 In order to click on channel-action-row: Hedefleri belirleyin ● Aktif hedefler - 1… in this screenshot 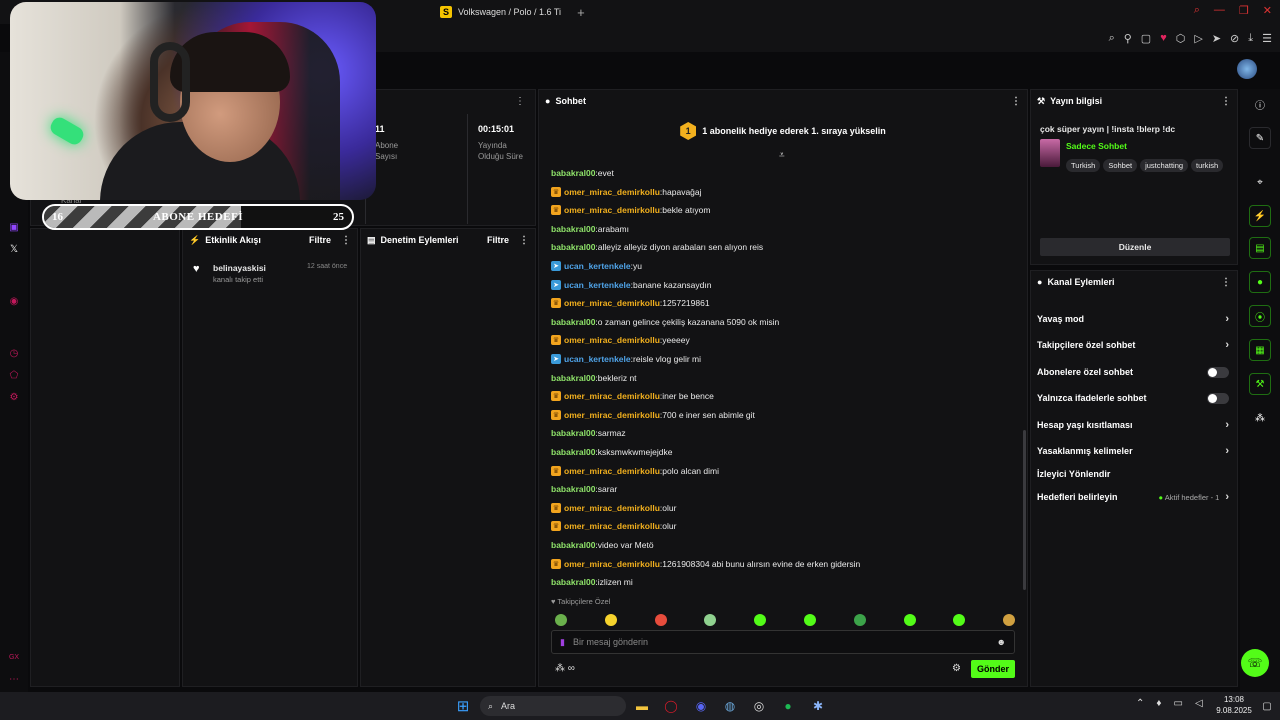, I will do `click(1133, 497)`.